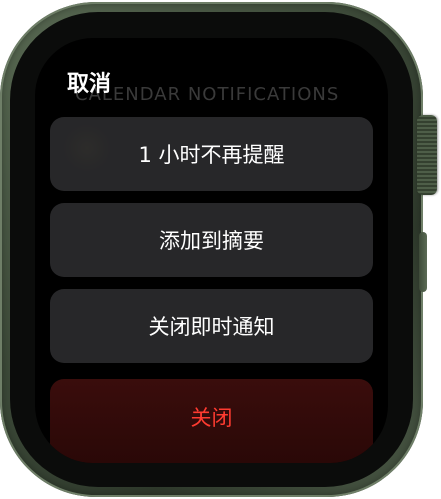  I want to click on snooze-one-hour-button: 1 小时不再提醒, so click(211, 154).